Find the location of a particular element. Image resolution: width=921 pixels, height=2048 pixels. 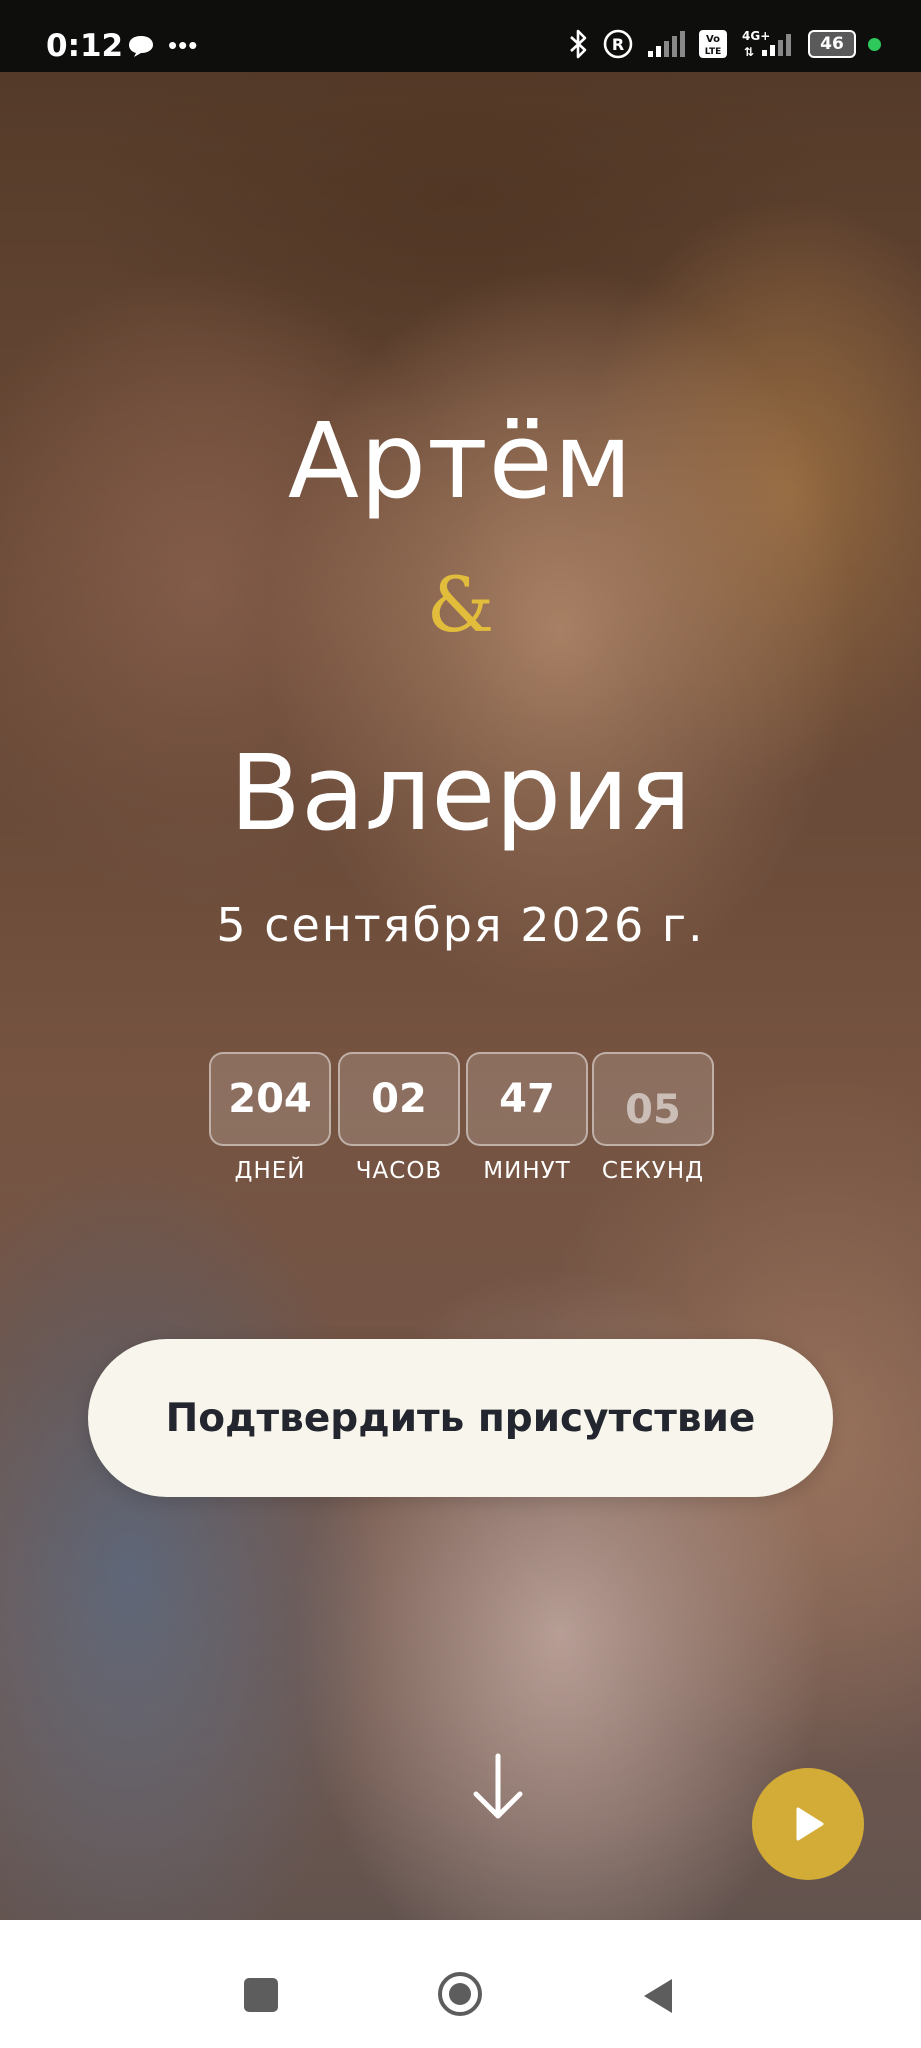

music-play-button is located at coordinates (808, 1824).